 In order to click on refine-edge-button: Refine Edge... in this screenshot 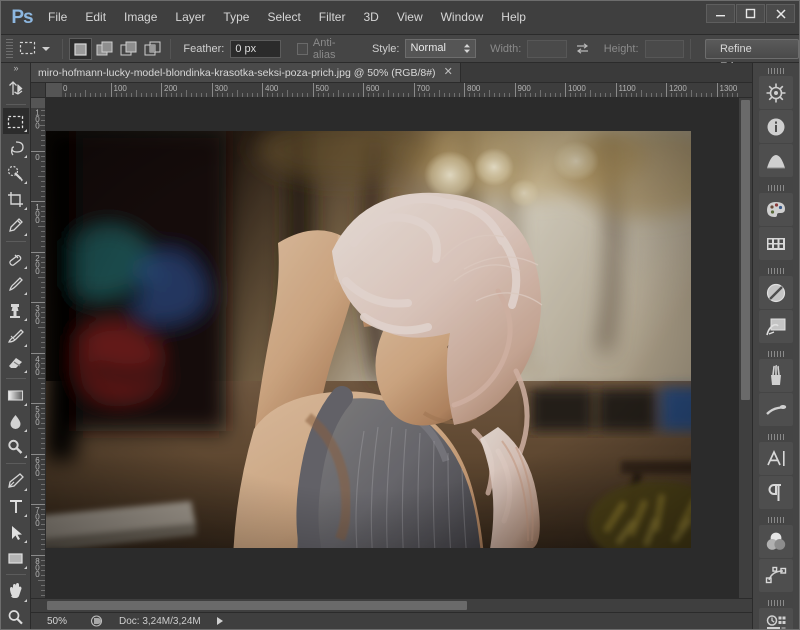, I will do `click(751, 55)`.